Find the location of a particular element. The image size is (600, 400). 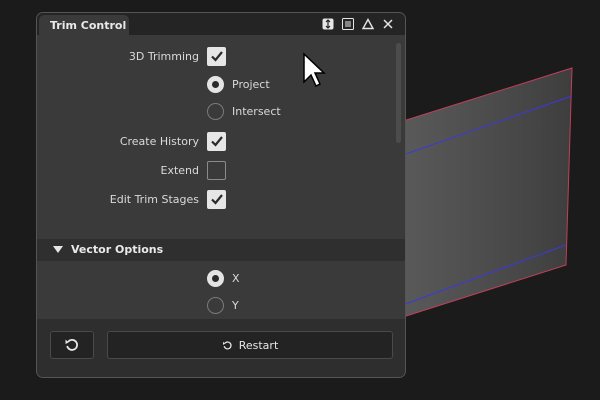

close-icon is located at coordinates (388, 23).